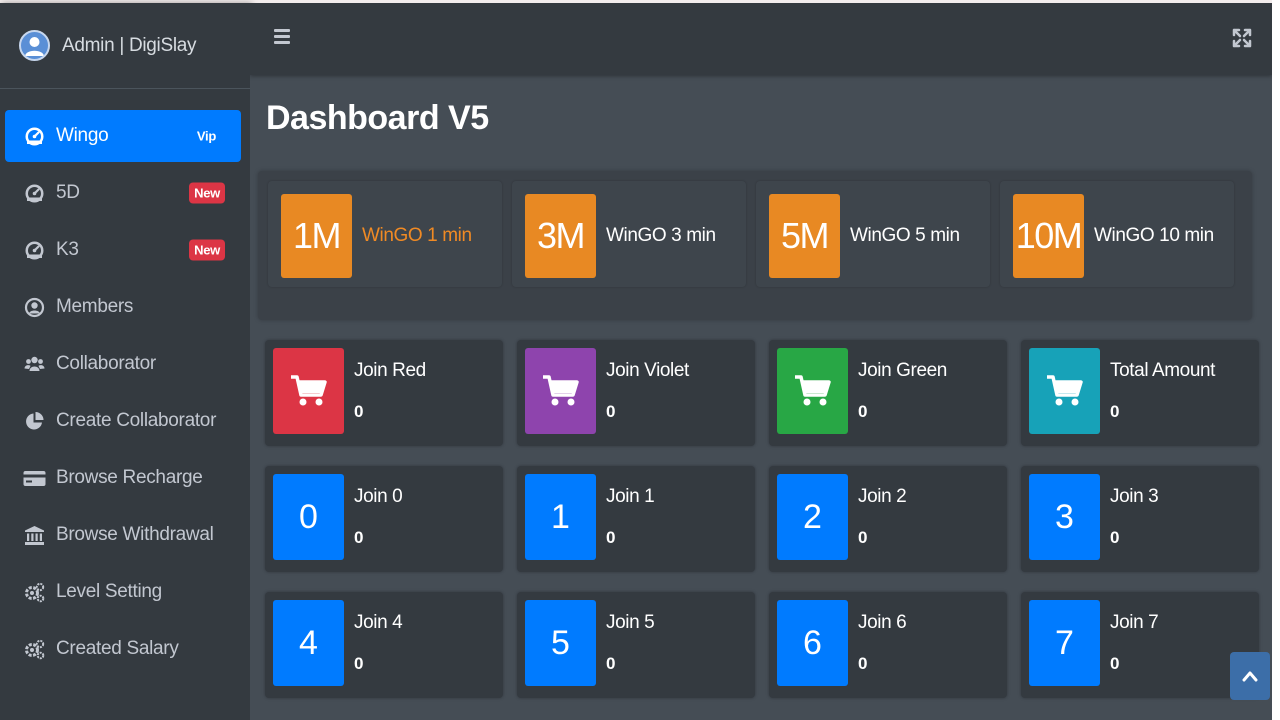 This screenshot has width=1280, height=720. Describe the element at coordinates (636, 393) in the screenshot. I see `stat-join-violet: Join Violet 0` at that location.